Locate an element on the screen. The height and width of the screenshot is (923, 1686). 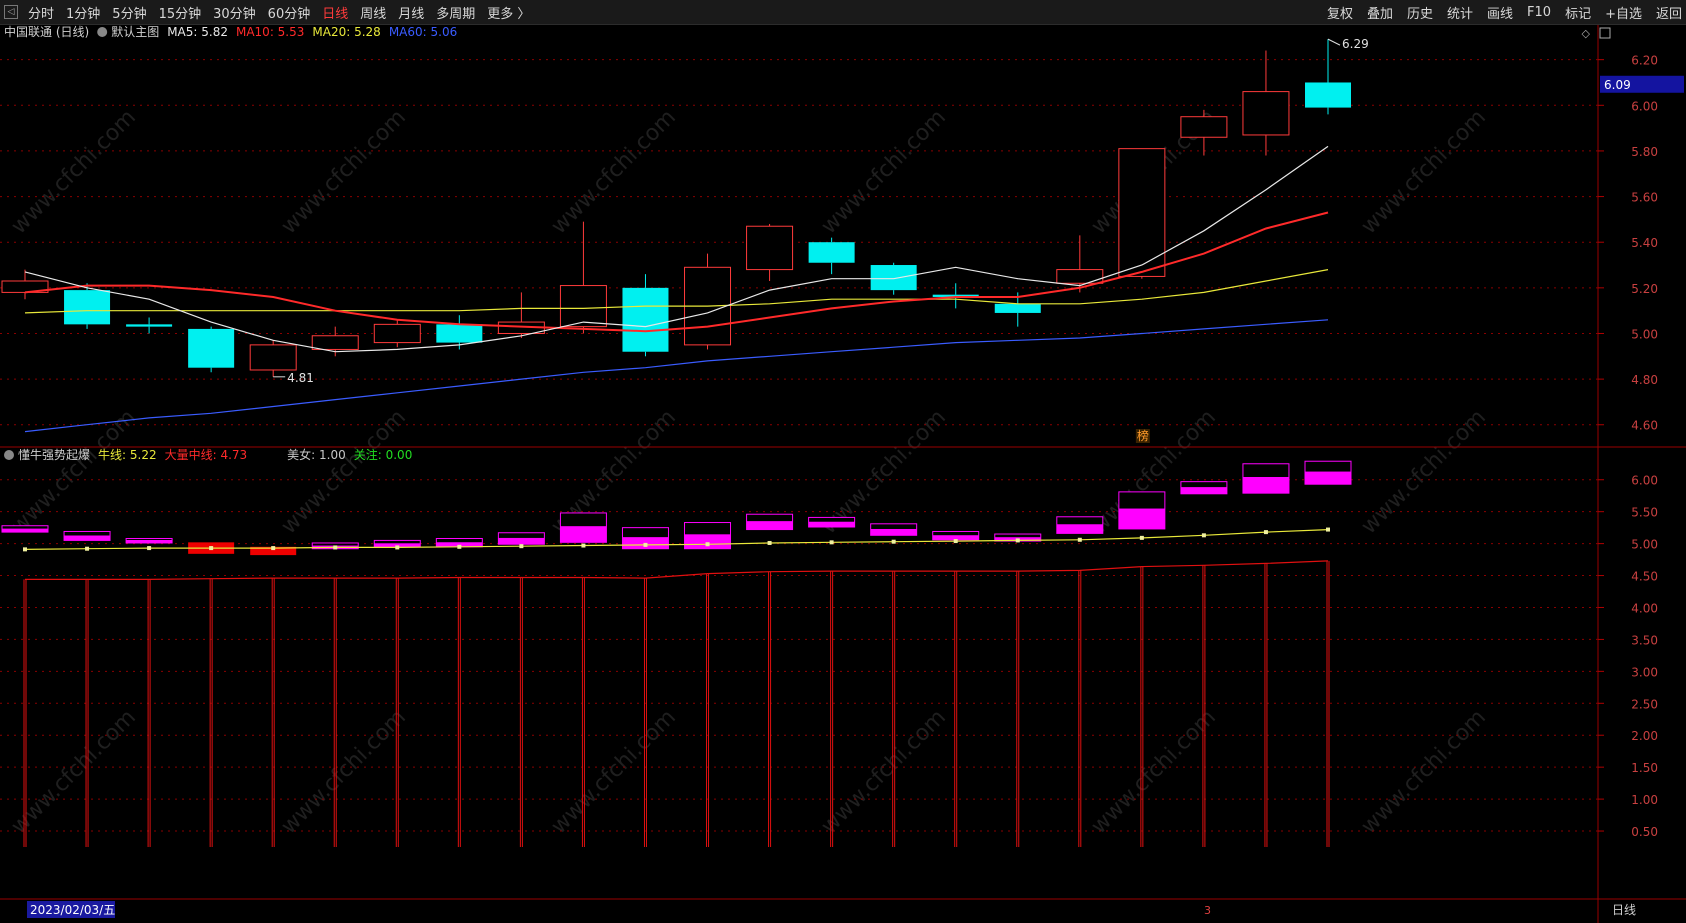
toolbar-button-7: +自选 is located at coordinates (1623, 12).